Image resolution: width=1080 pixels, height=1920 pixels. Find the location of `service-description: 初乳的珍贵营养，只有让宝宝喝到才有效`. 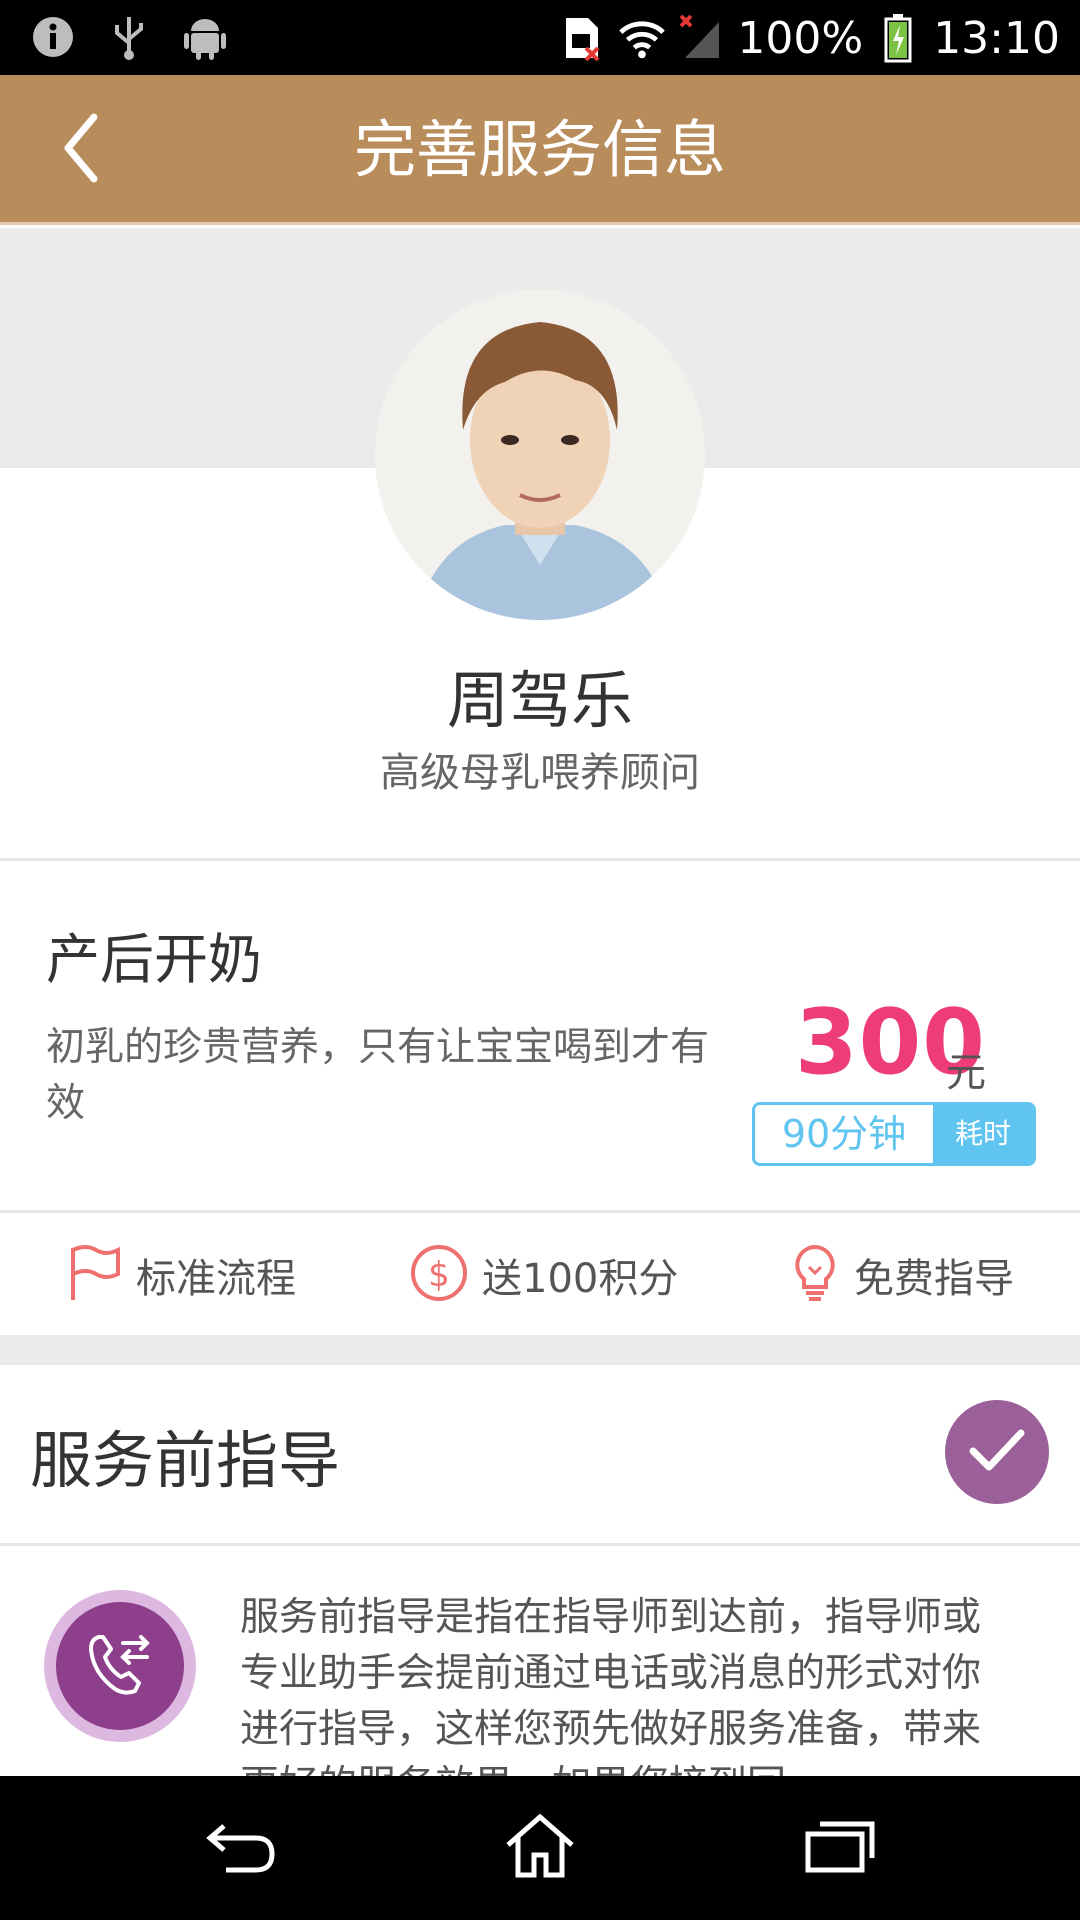

service-description: 初乳的珍贵营养，只有让宝宝喝到才有效 is located at coordinates (378, 1075).